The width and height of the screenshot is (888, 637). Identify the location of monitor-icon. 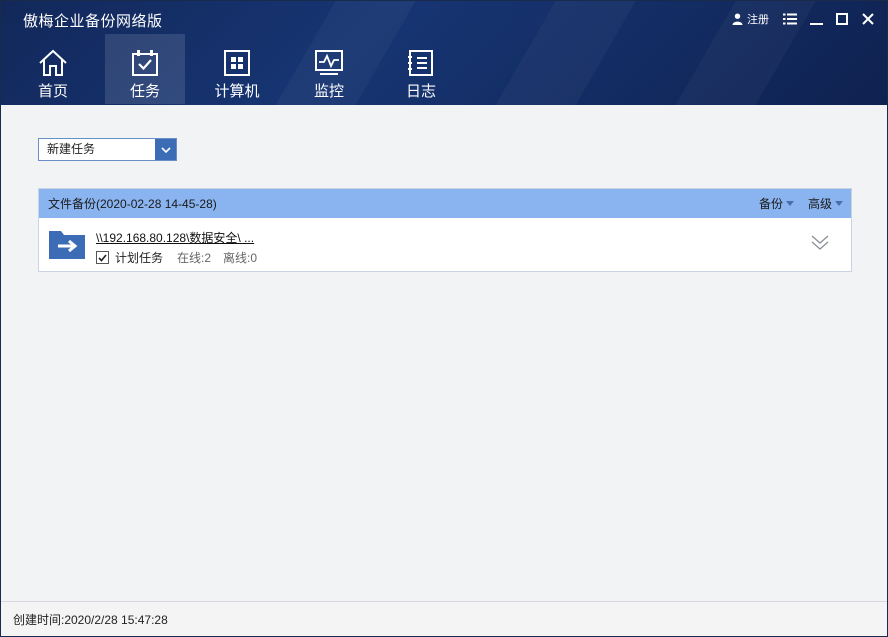
(329, 62).